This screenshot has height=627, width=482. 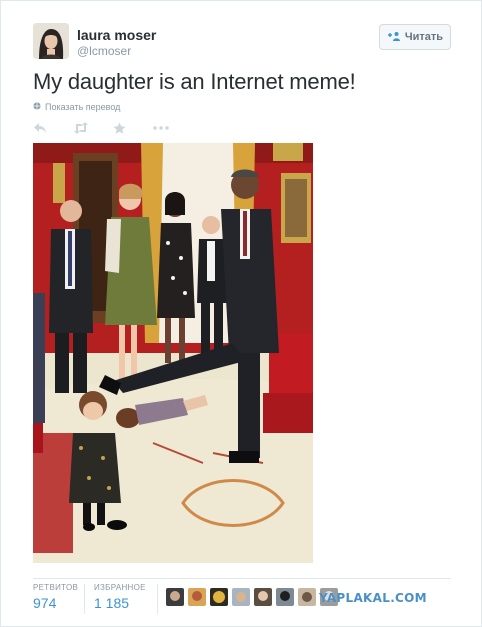 What do you see at coordinates (133, 128) in the screenshot?
I see `favorite-button` at bounding box center [133, 128].